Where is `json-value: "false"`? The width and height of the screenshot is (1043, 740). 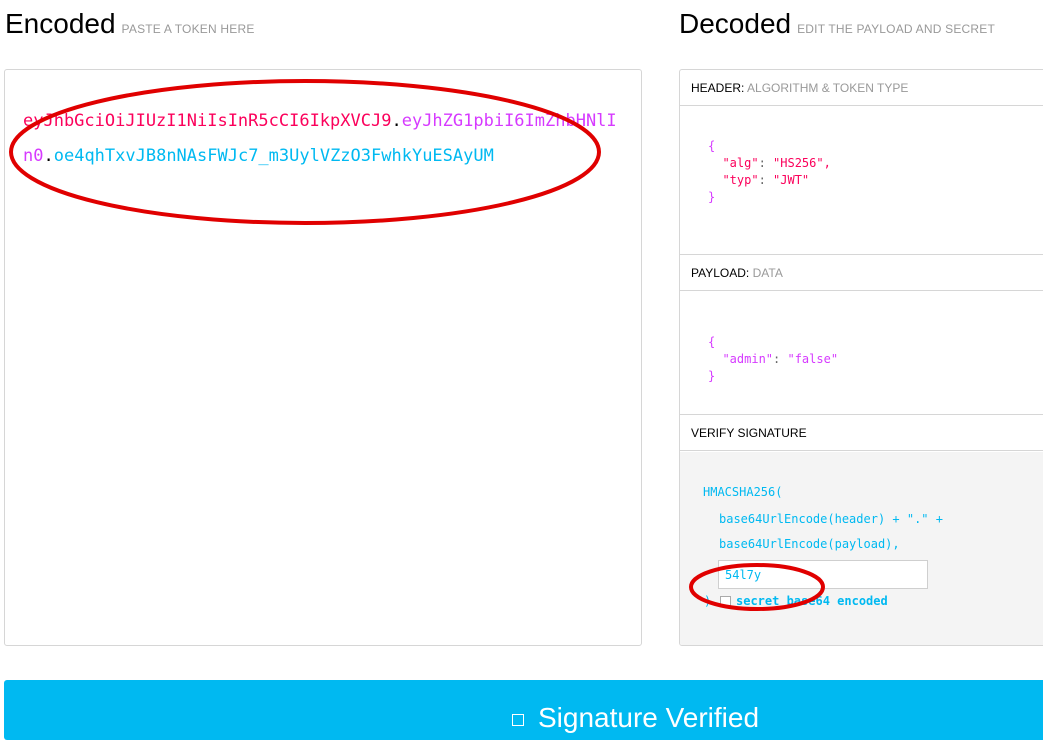
json-value: "false" is located at coordinates (813, 359).